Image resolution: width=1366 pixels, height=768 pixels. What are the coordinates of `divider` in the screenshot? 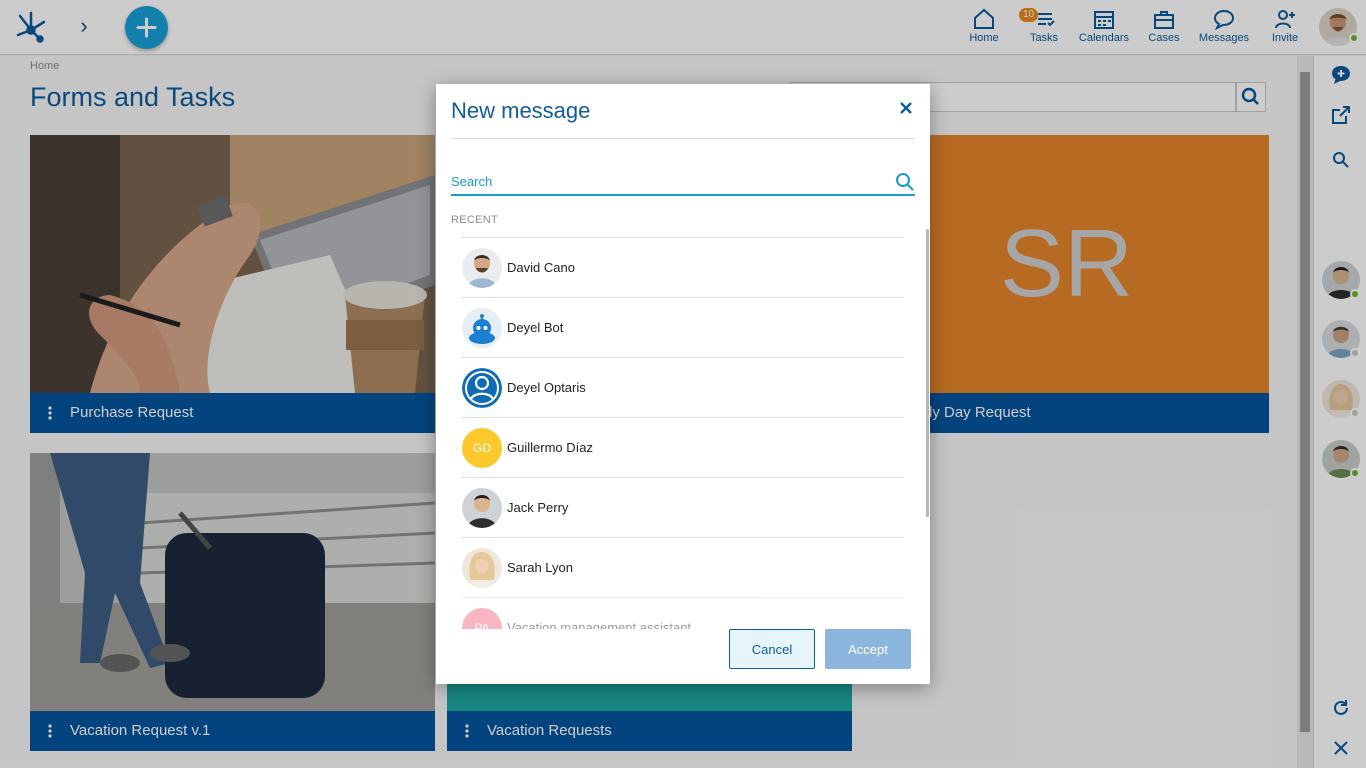 It's located at (683, 138).